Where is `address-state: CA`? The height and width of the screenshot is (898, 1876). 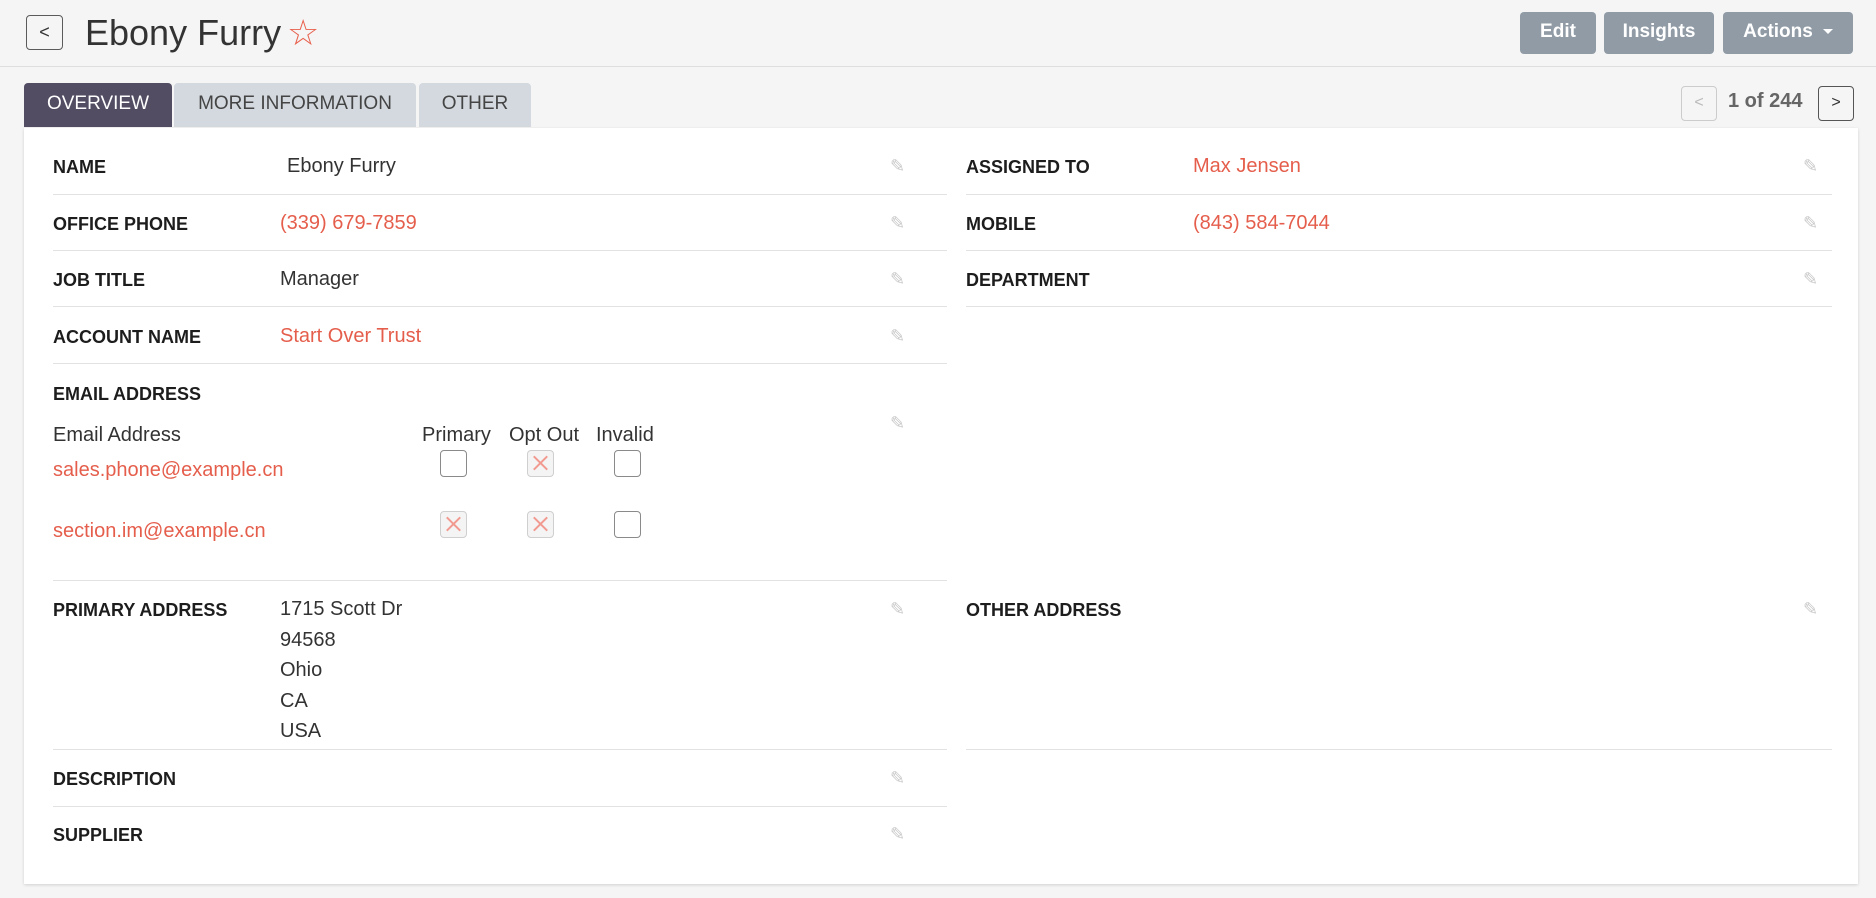
address-state: CA is located at coordinates (294, 700).